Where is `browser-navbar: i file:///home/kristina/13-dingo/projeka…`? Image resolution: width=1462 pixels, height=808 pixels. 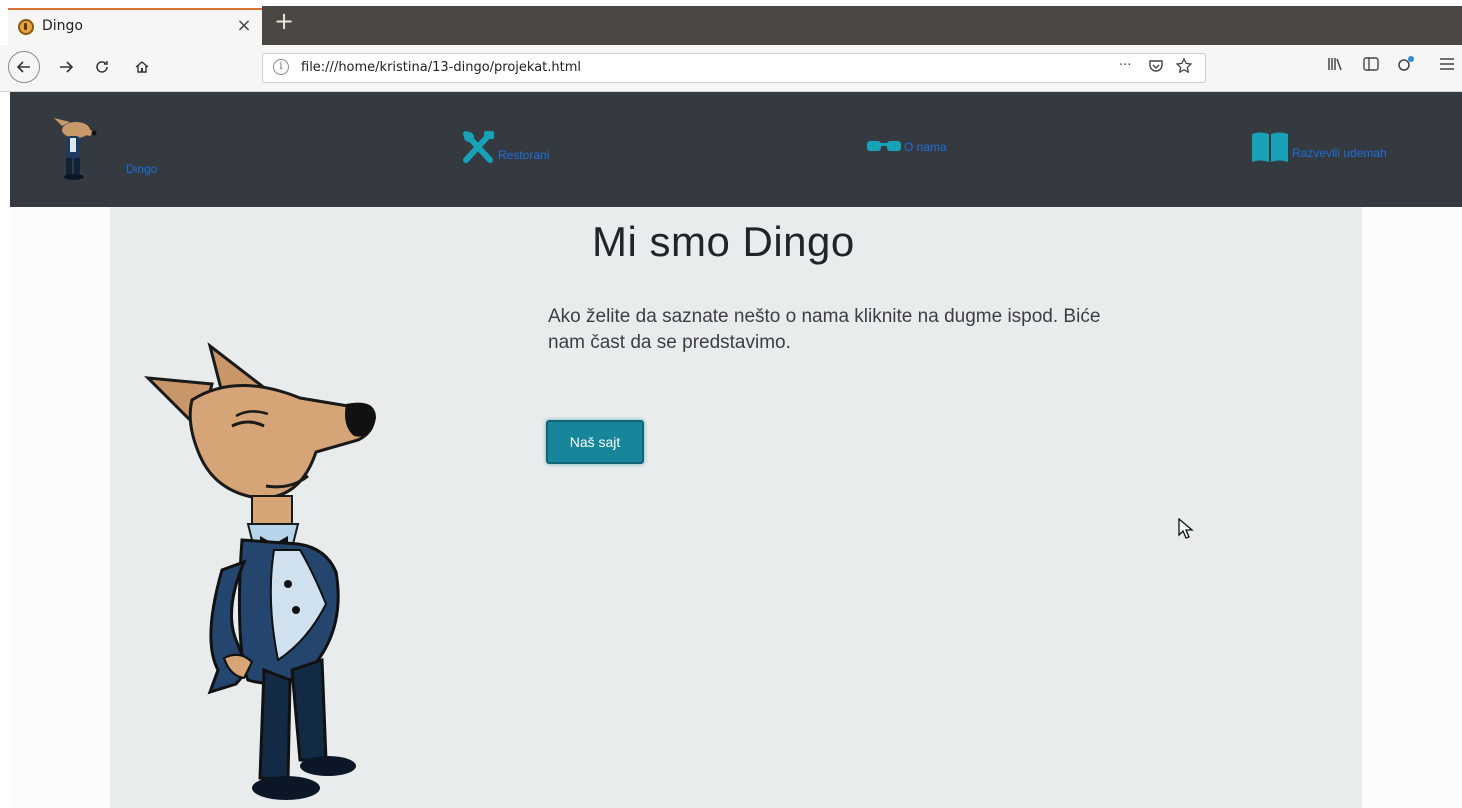
browser-navbar: i file:///home/kristina/13-dingo/projeka… is located at coordinates (731, 68).